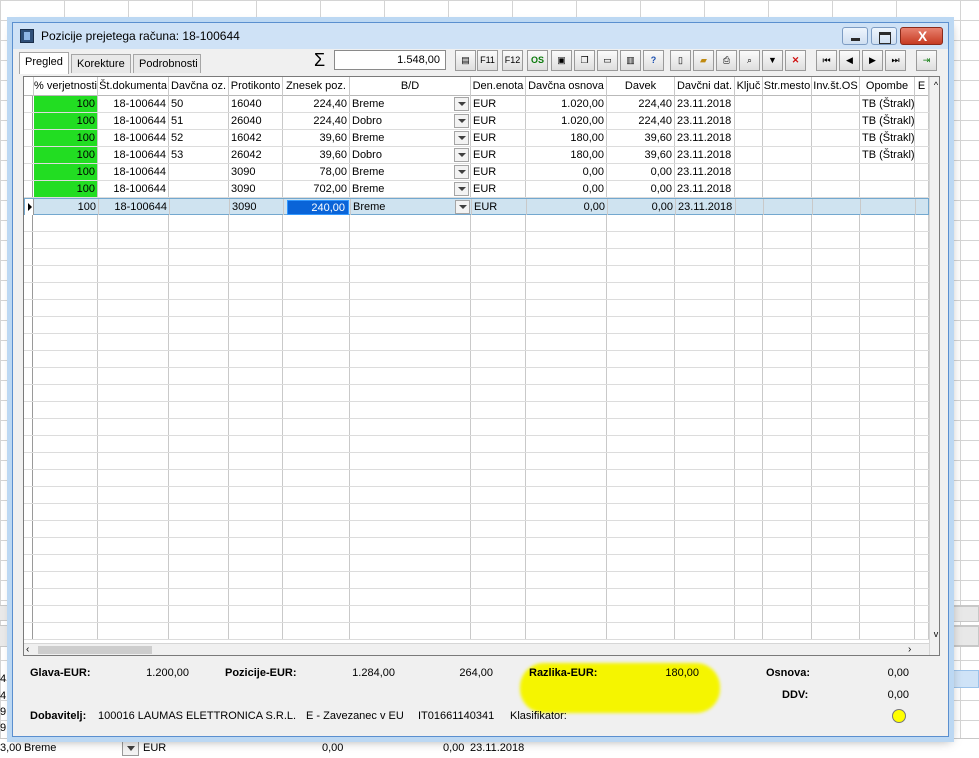 This screenshot has width=979, height=758. Describe the element at coordinates (498, 155) in the screenshot. I see `grid-cell: EUR` at that location.